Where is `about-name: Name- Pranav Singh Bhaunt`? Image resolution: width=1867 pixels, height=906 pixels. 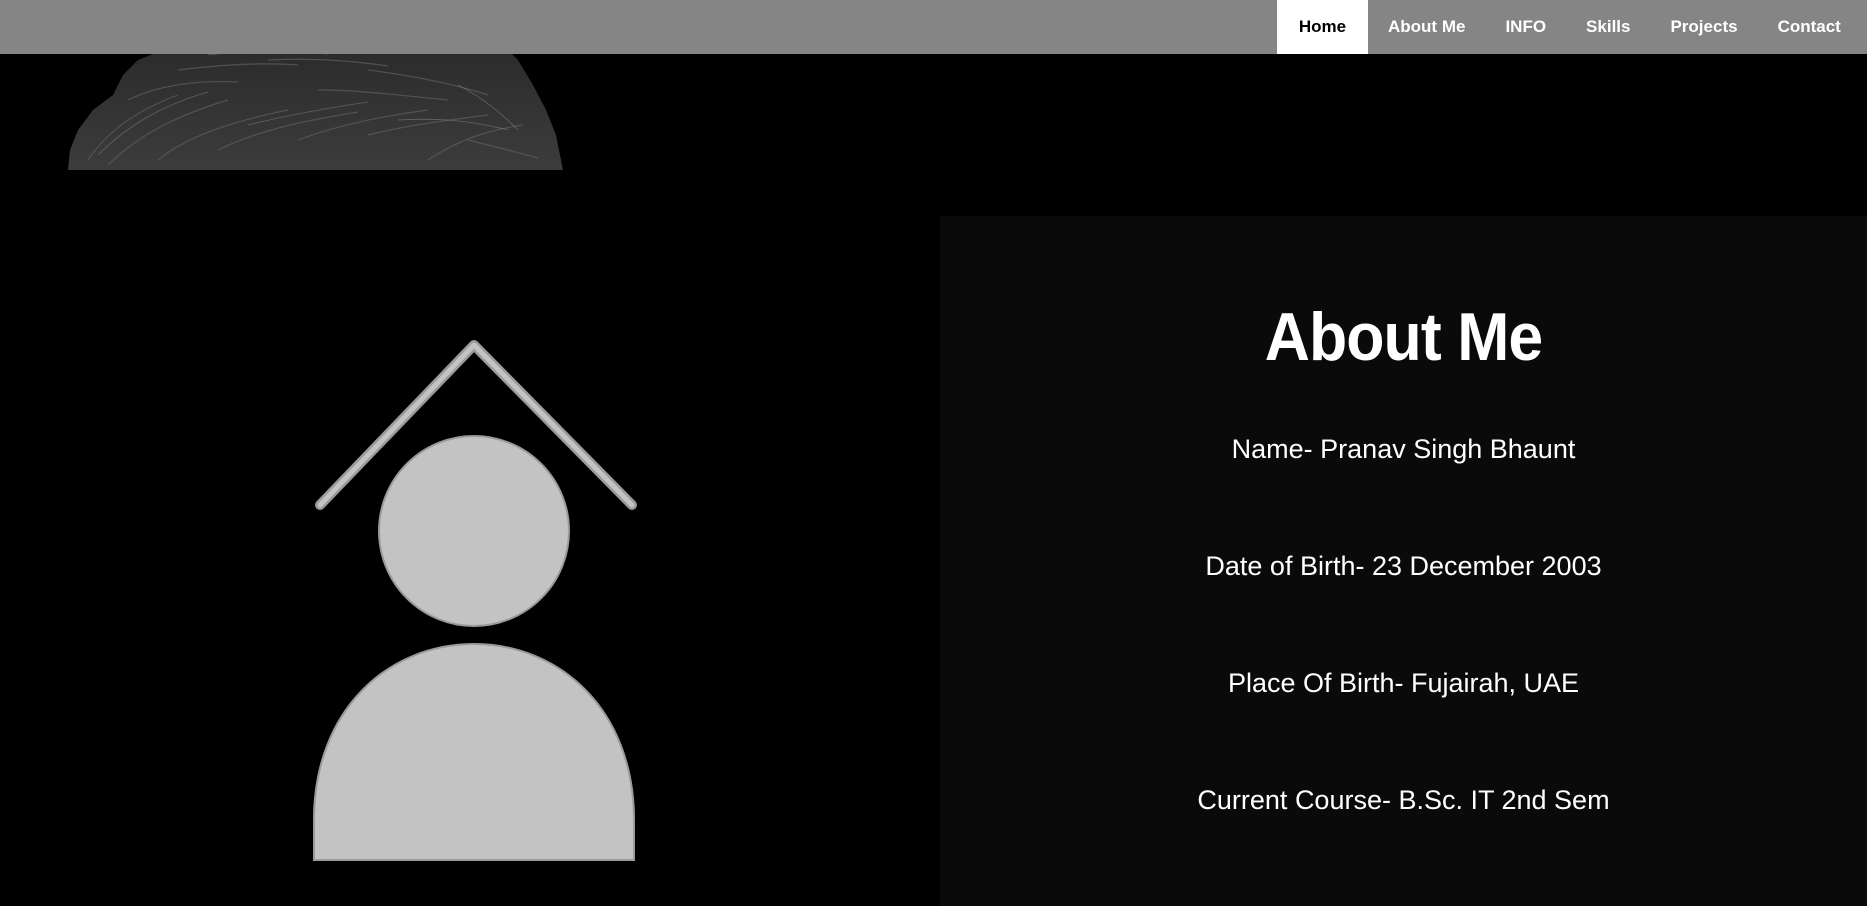
about-name: Name- Pranav Singh Bhaunt is located at coordinates (1403, 449).